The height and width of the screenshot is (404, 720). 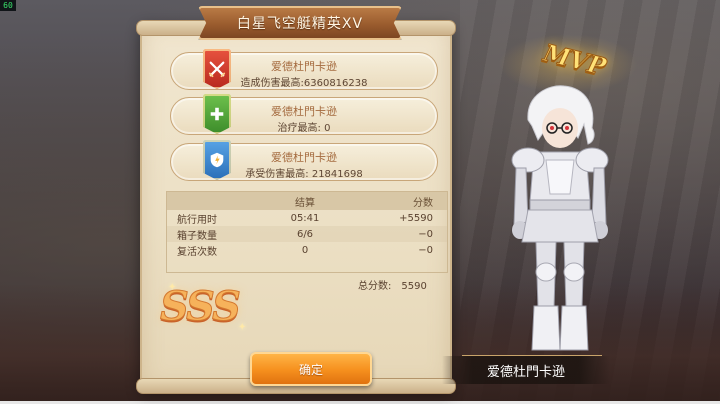 I want to click on row-label: 航行用时, so click(x=197, y=220).